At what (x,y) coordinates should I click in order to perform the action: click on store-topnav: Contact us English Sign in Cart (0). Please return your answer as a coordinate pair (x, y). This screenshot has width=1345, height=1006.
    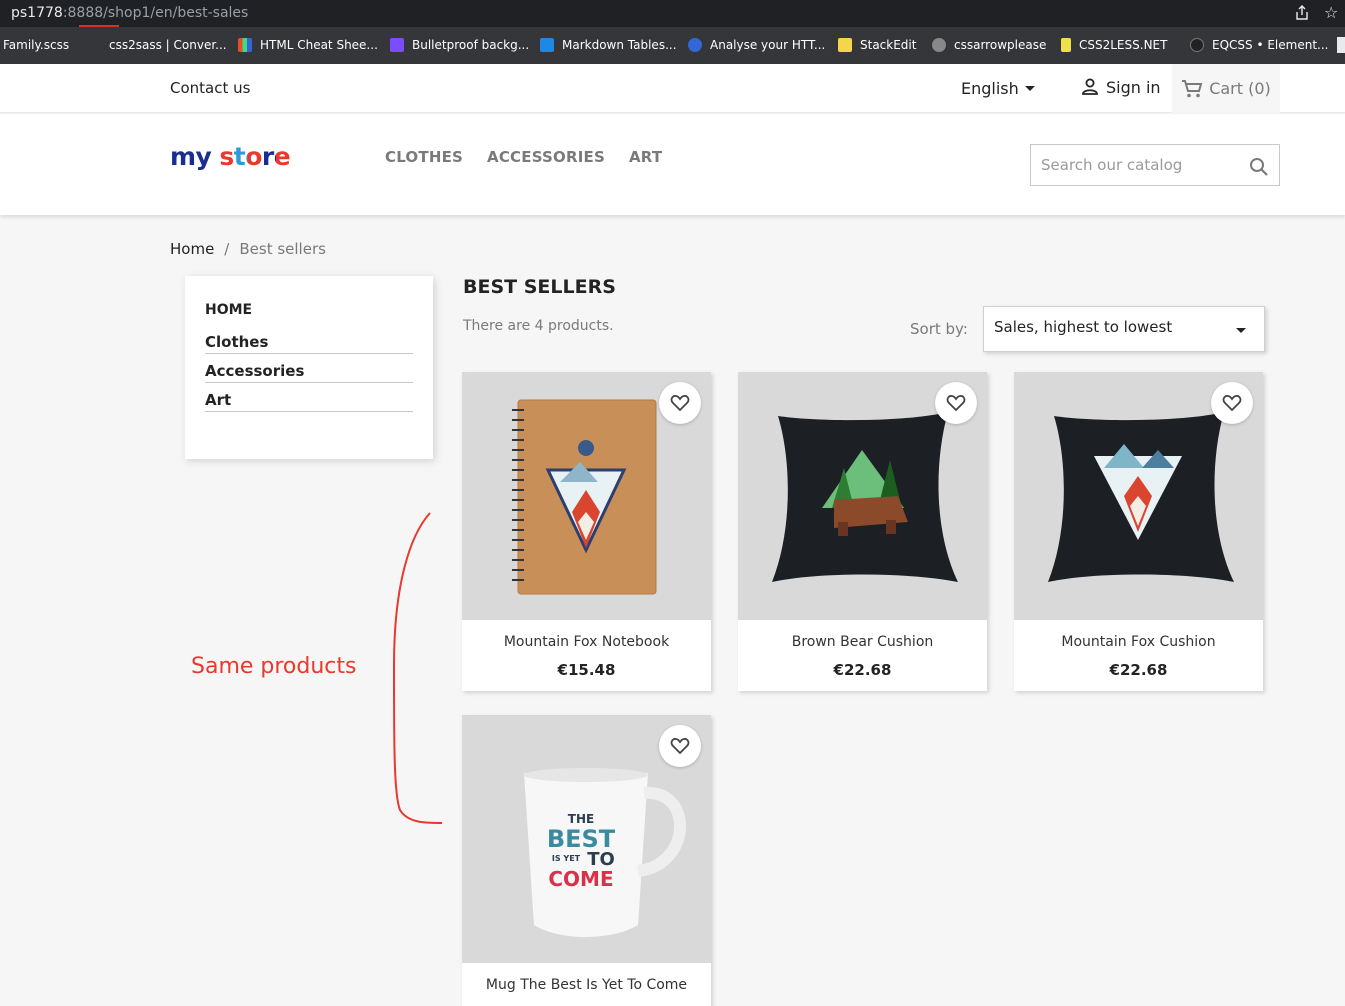
    Looking at the image, I should click on (672, 88).